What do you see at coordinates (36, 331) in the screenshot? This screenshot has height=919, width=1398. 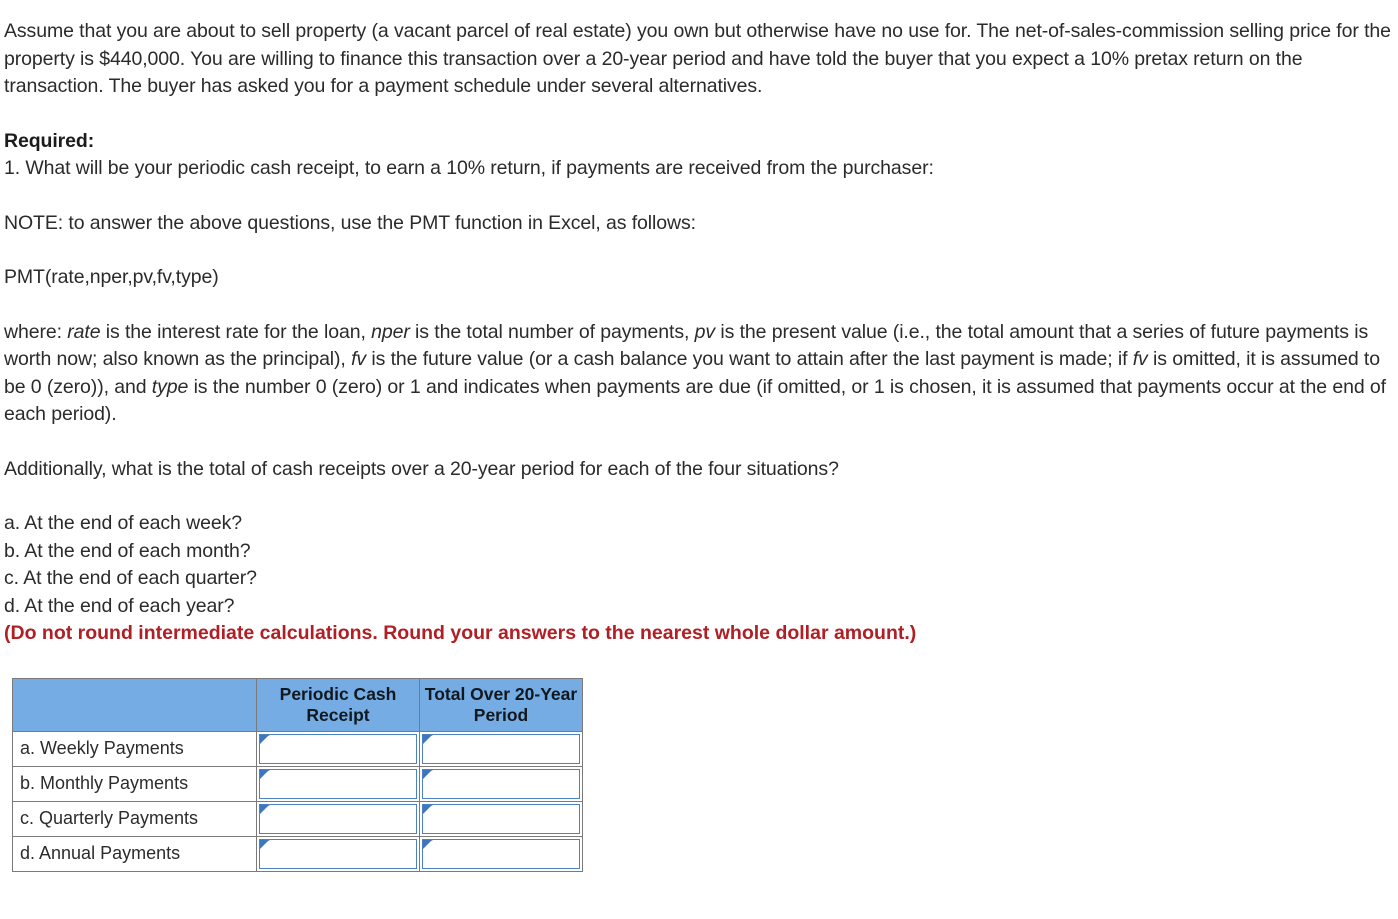 I see `where-lead: where:` at bounding box center [36, 331].